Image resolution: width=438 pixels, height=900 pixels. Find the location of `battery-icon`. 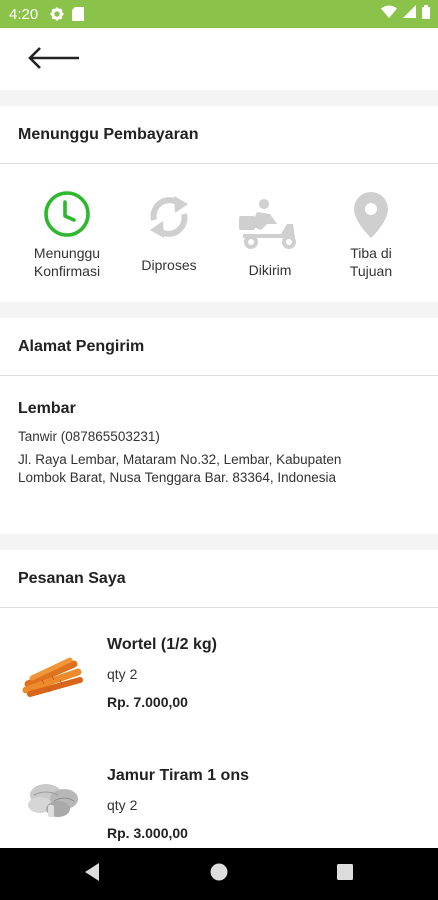

battery-icon is located at coordinates (426, 14).